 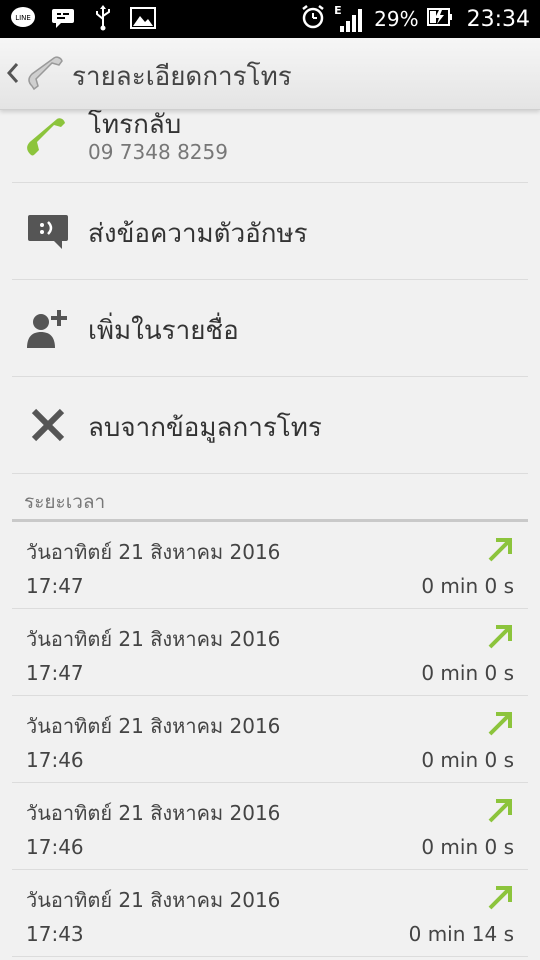 I want to click on delete-log-item: ลบจากข้อมูลการโทร, so click(x=270, y=425).